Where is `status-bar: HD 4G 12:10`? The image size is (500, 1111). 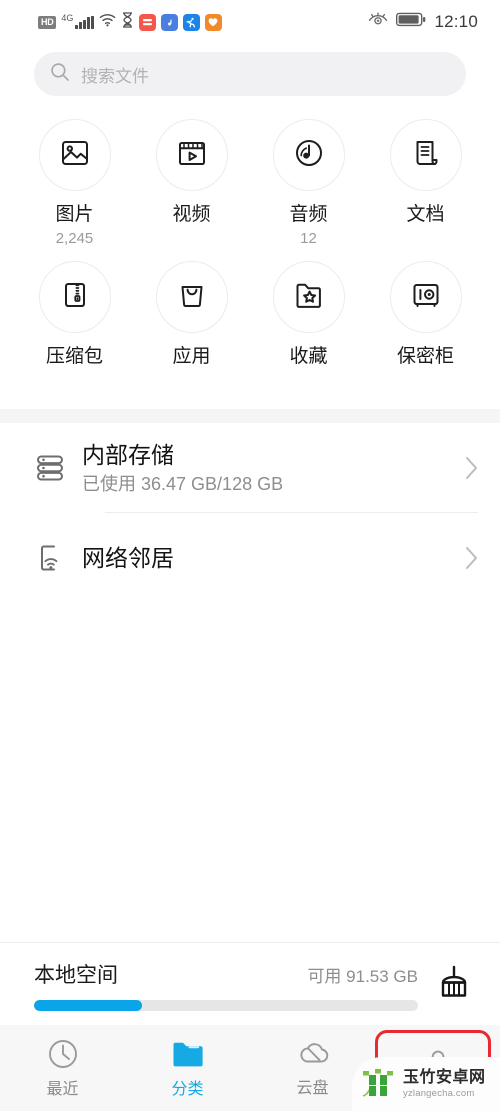
status-bar: HD 4G 12:10 is located at coordinates (250, 22).